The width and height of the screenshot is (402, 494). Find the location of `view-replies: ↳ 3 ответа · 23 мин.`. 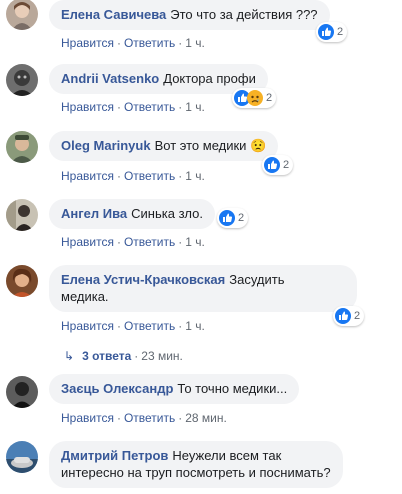

view-replies: ↳ 3 ответа · 23 мин. is located at coordinates (123, 356).